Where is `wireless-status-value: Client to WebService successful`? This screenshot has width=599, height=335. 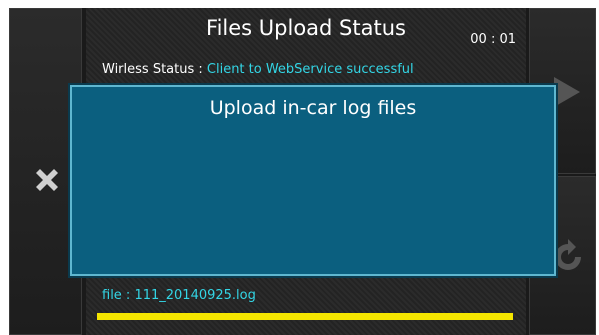 wireless-status-value: Client to WebService successful is located at coordinates (310, 69).